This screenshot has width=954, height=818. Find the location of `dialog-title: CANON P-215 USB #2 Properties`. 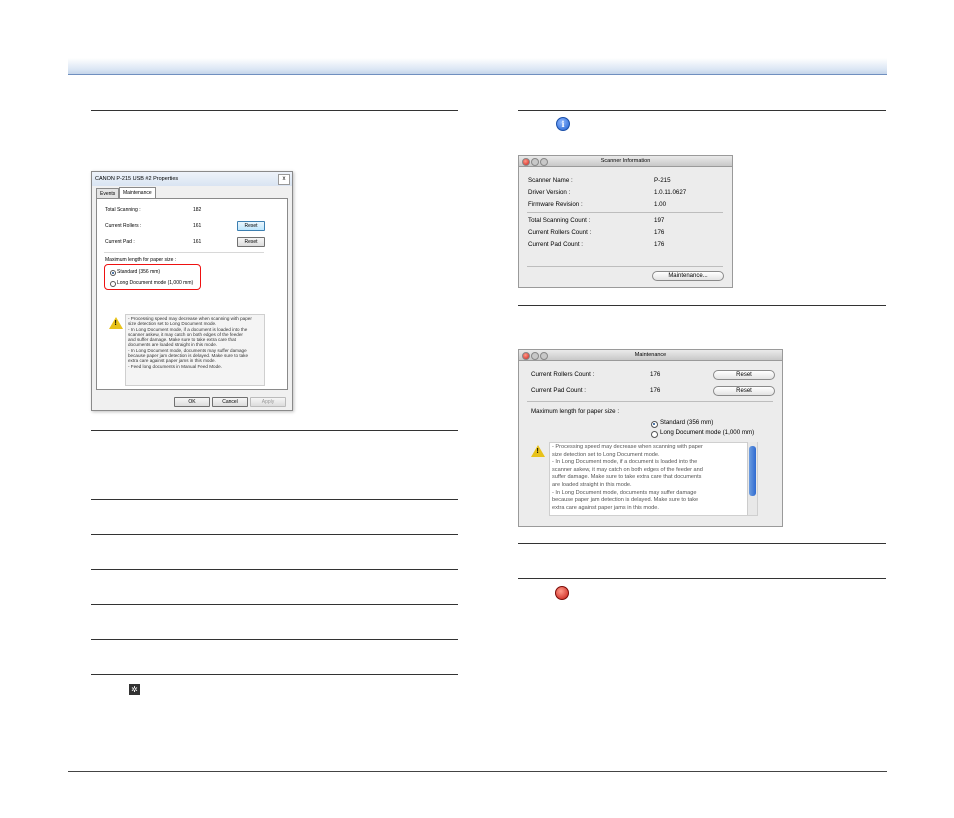

dialog-title: CANON P-215 USB #2 Properties is located at coordinates (137, 179).